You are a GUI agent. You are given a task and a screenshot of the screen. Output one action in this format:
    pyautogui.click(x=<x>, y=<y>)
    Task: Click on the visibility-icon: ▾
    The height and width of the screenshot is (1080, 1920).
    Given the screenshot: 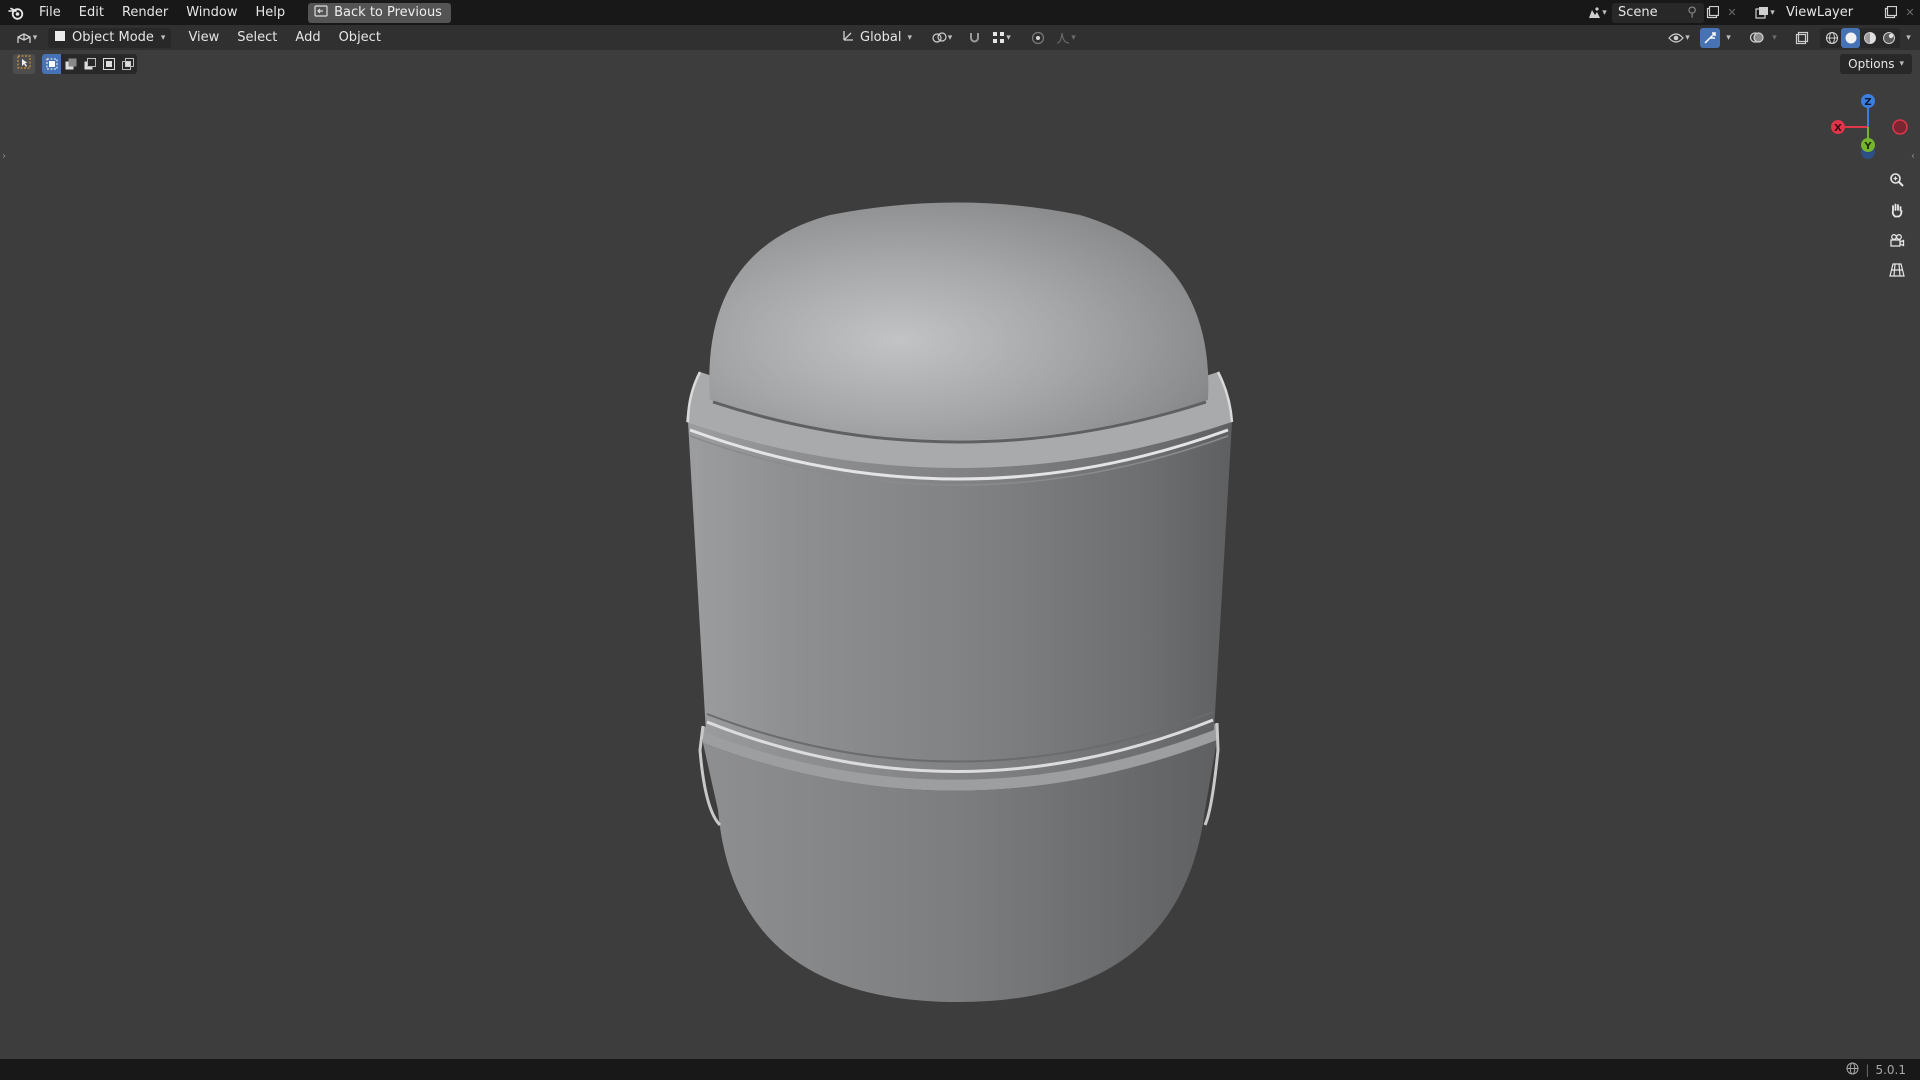 What is the action you would take?
    pyautogui.click(x=1679, y=38)
    